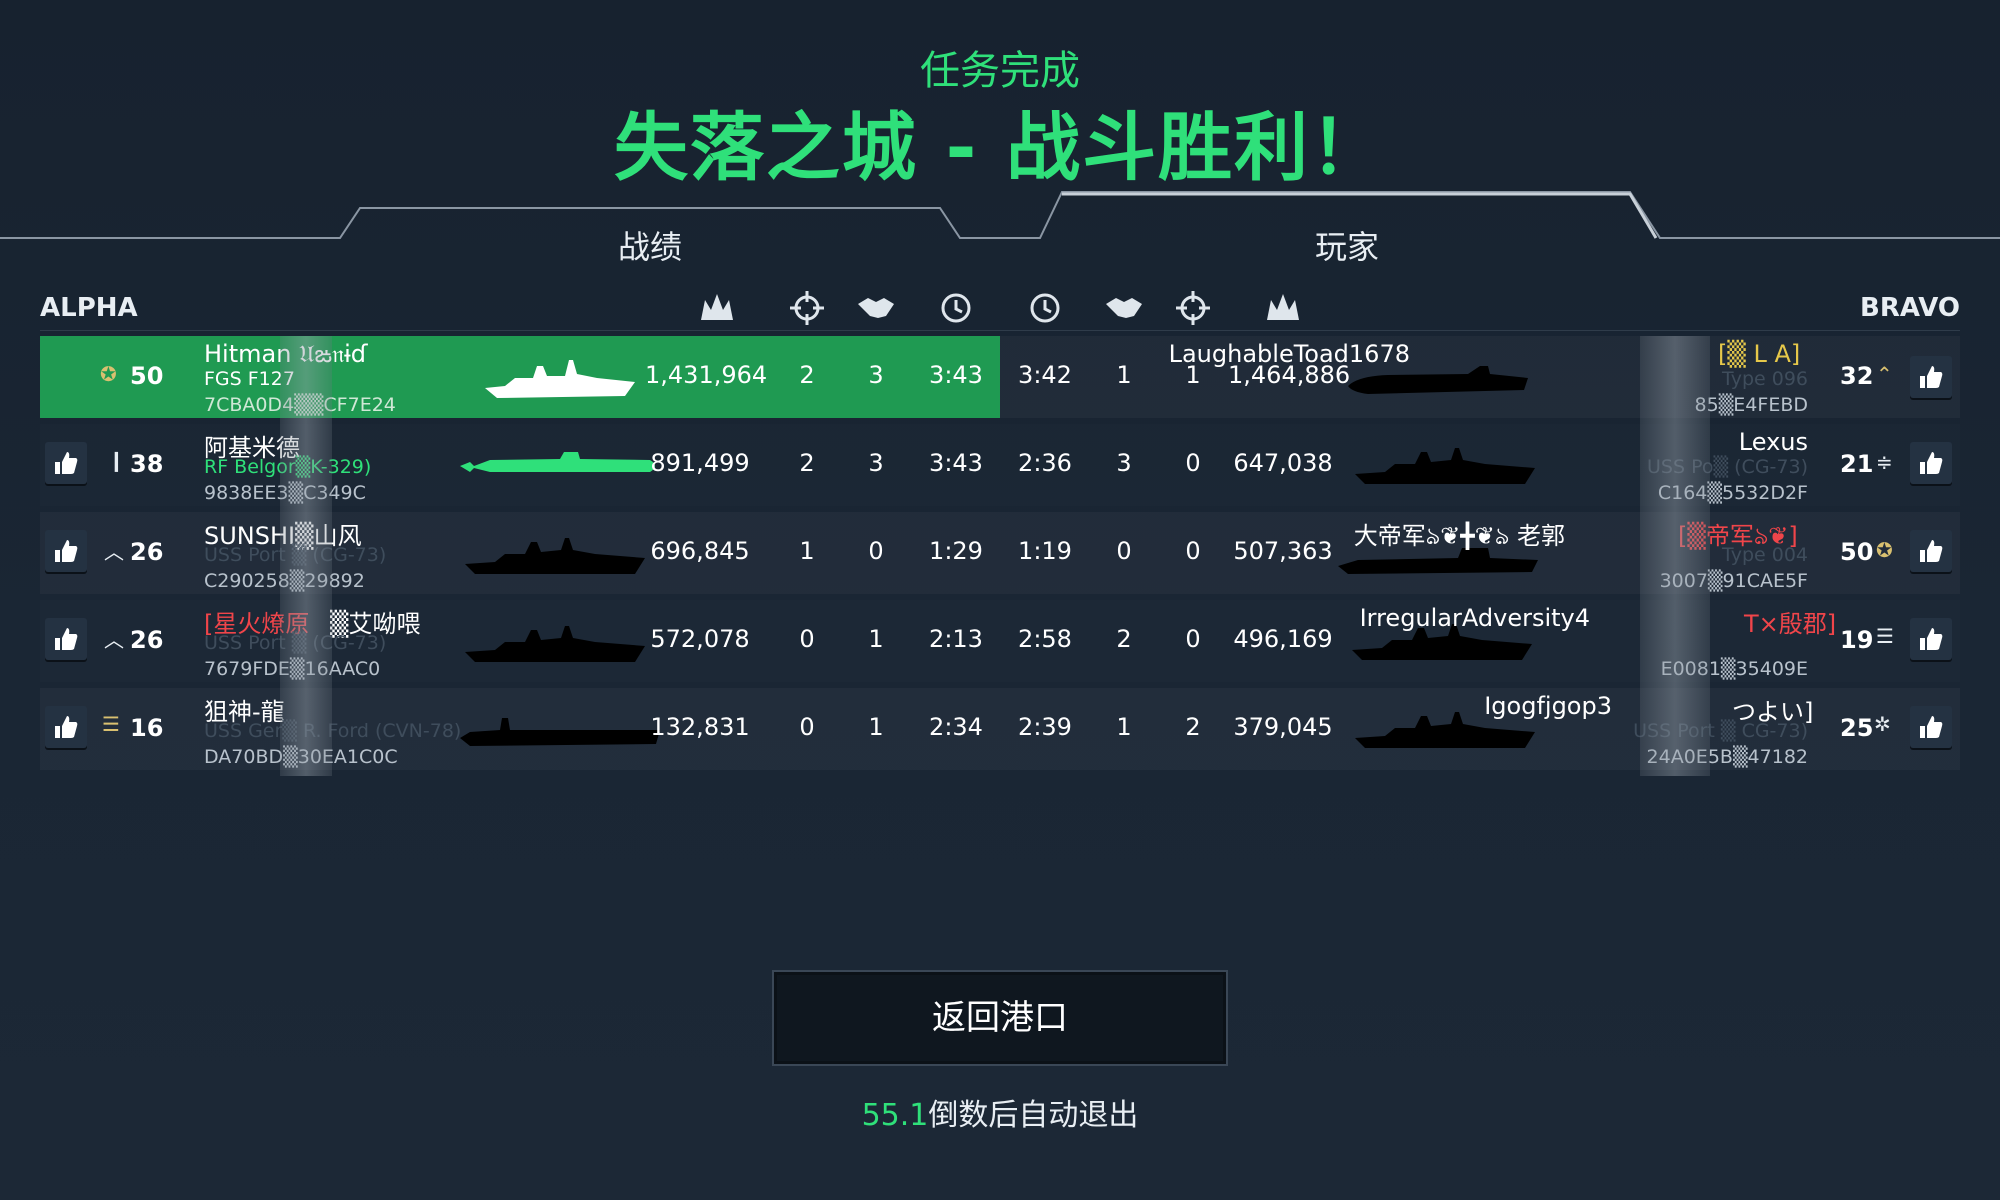 This screenshot has width=2000, height=1200. Describe the element at coordinates (1283, 727) in the screenshot. I see `damage-value: 379,045` at that location.